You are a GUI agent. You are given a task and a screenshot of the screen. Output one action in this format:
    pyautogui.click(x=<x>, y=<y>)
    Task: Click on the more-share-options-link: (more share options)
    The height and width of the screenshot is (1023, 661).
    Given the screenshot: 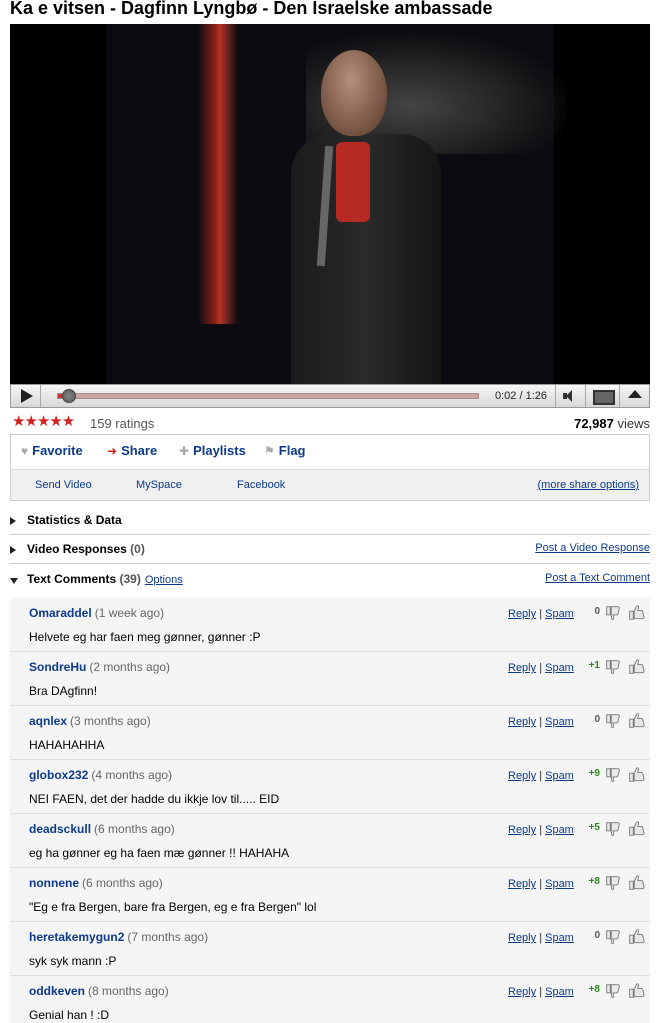 What is the action you would take?
    pyautogui.click(x=589, y=485)
    